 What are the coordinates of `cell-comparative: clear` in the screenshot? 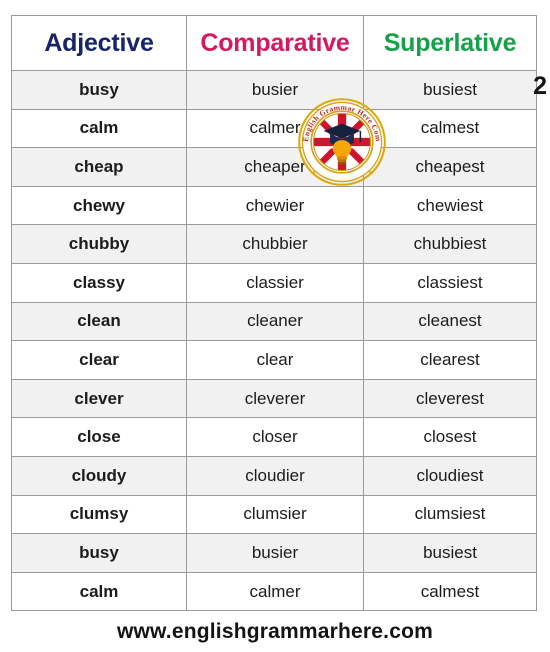 It's located at (275, 360).